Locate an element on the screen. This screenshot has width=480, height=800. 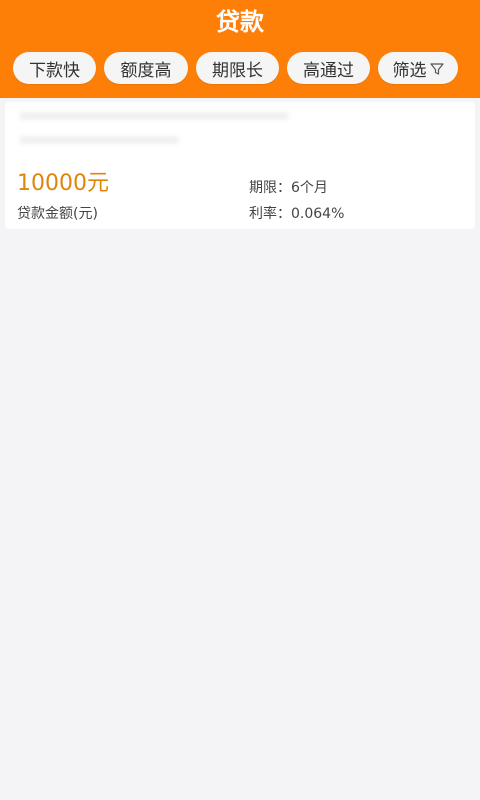
filter-label: 高通过 is located at coordinates (328, 70).